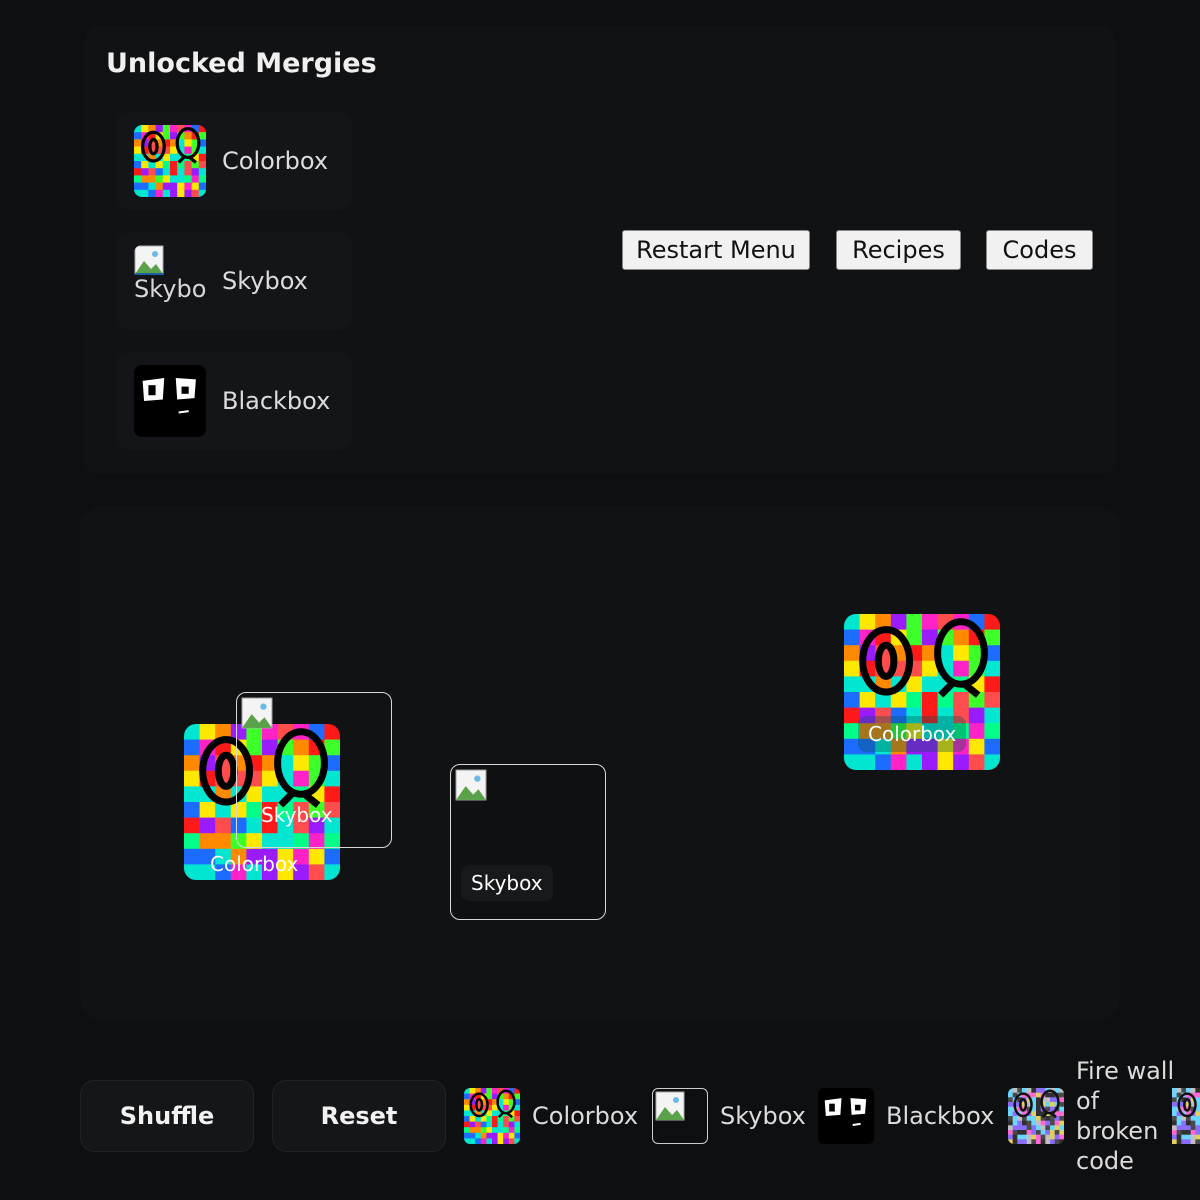 Image resolution: width=1200 pixels, height=1200 pixels. I want to click on unlocked-item-blackbox: Blackbox, so click(234, 401).